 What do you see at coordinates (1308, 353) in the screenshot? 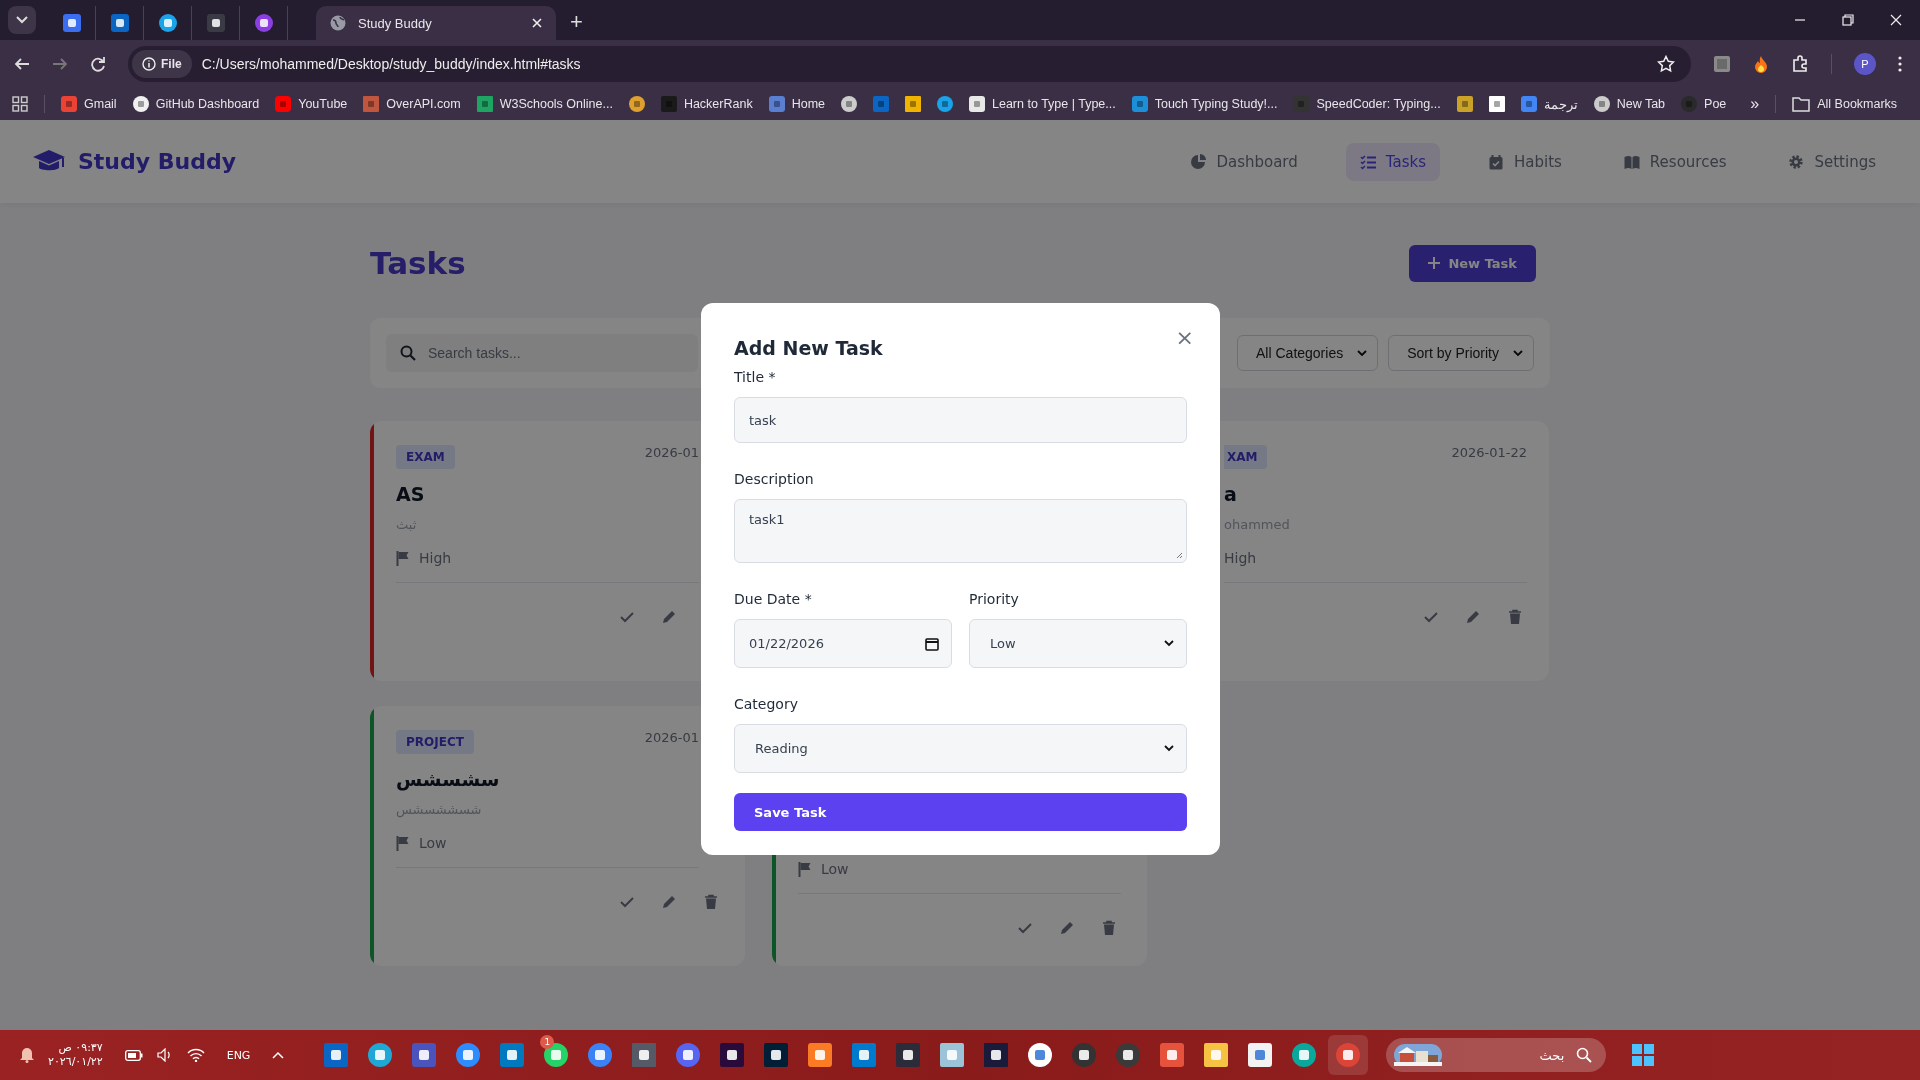
I see `filter-dropdown: All Categories` at bounding box center [1308, 353].